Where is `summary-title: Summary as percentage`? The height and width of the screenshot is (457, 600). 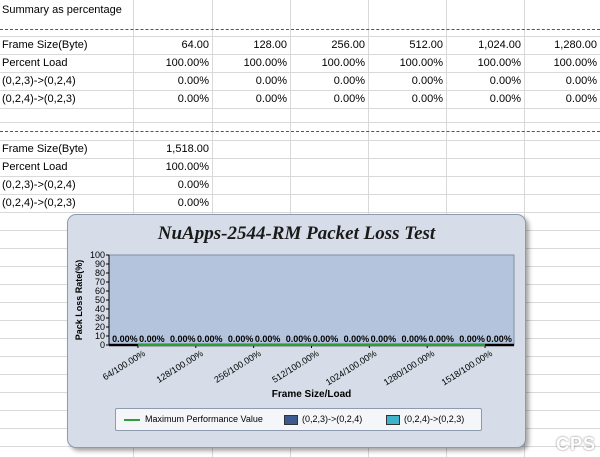
summary-title: Summary as percentage is located at coordinates (62, 10).